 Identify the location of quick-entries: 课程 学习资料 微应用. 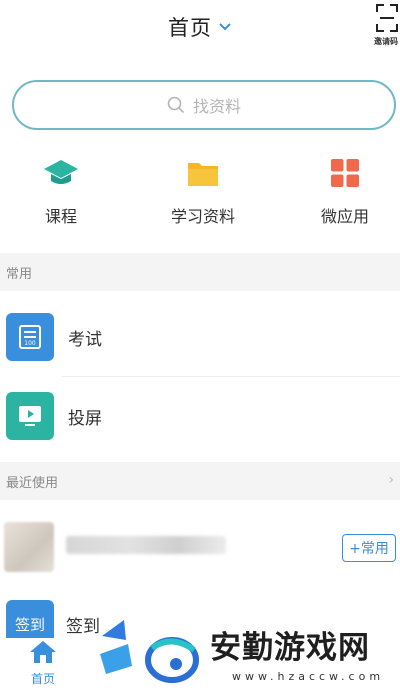
(200, 192).